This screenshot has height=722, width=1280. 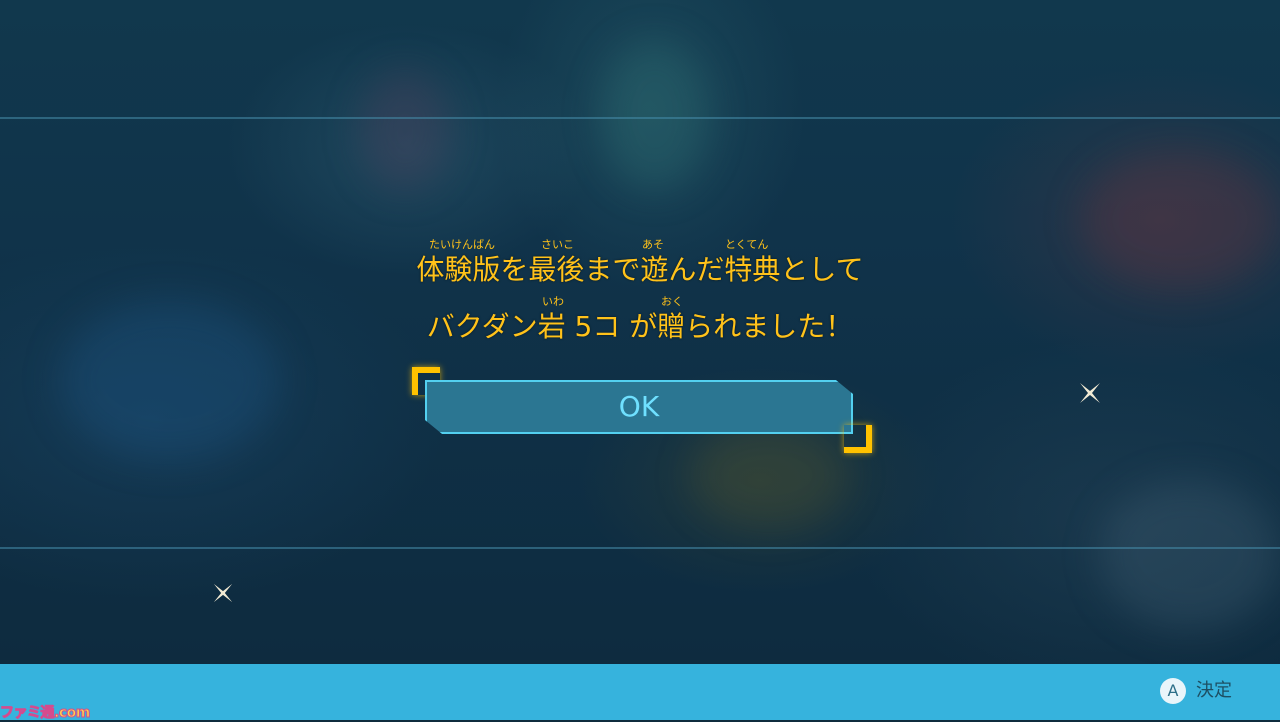 I want to click on divider-line-bottom, so click(x=640, y=548).